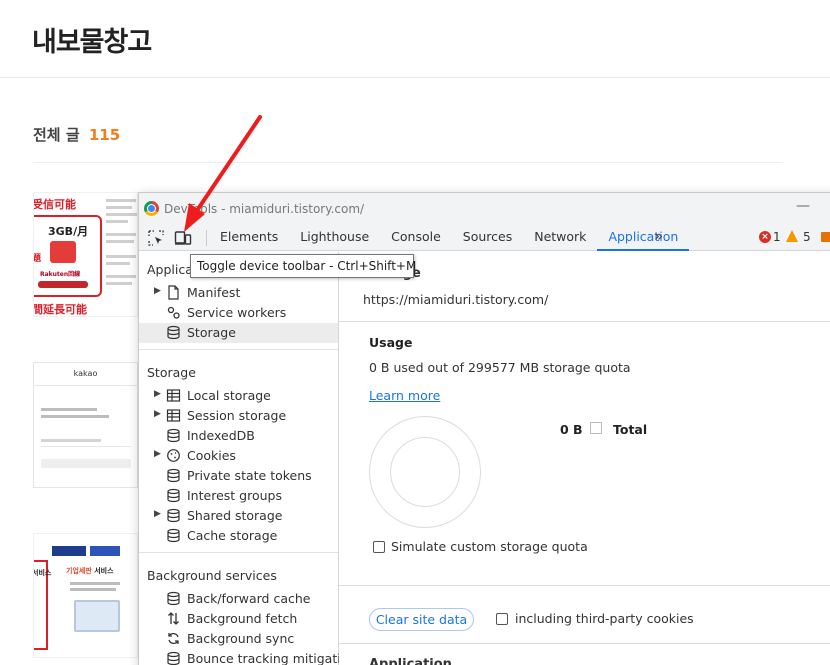 The image size is (830, 665). What do you see at coordinates (238, 436) in the screenshot?
I see `sidebar-item-indexeddb: IndexedDB` at bounding box center [238, 436].